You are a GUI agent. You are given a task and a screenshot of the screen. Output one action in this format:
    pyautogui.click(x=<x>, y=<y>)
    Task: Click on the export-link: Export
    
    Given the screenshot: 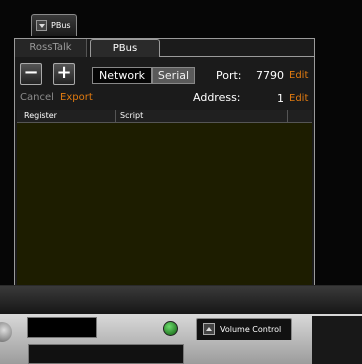 What is the action you would take?
    pyautogui.click(x=76, y=97)
    